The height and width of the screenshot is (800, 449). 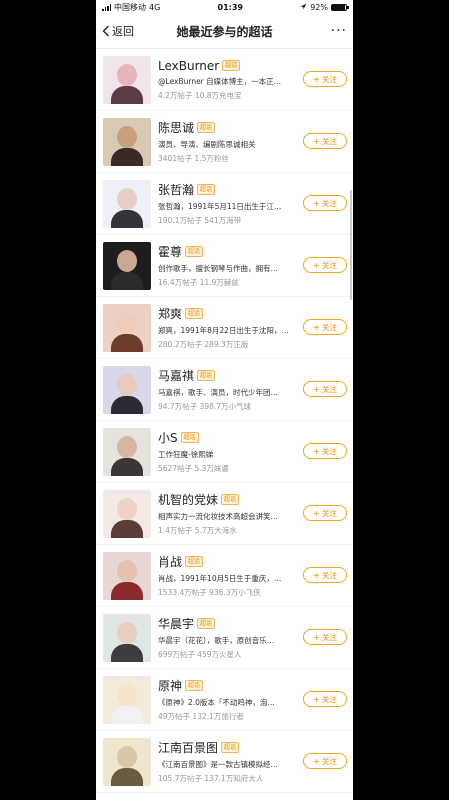 I want to click on topic-name: 肖战, so click(x=170, y=562).